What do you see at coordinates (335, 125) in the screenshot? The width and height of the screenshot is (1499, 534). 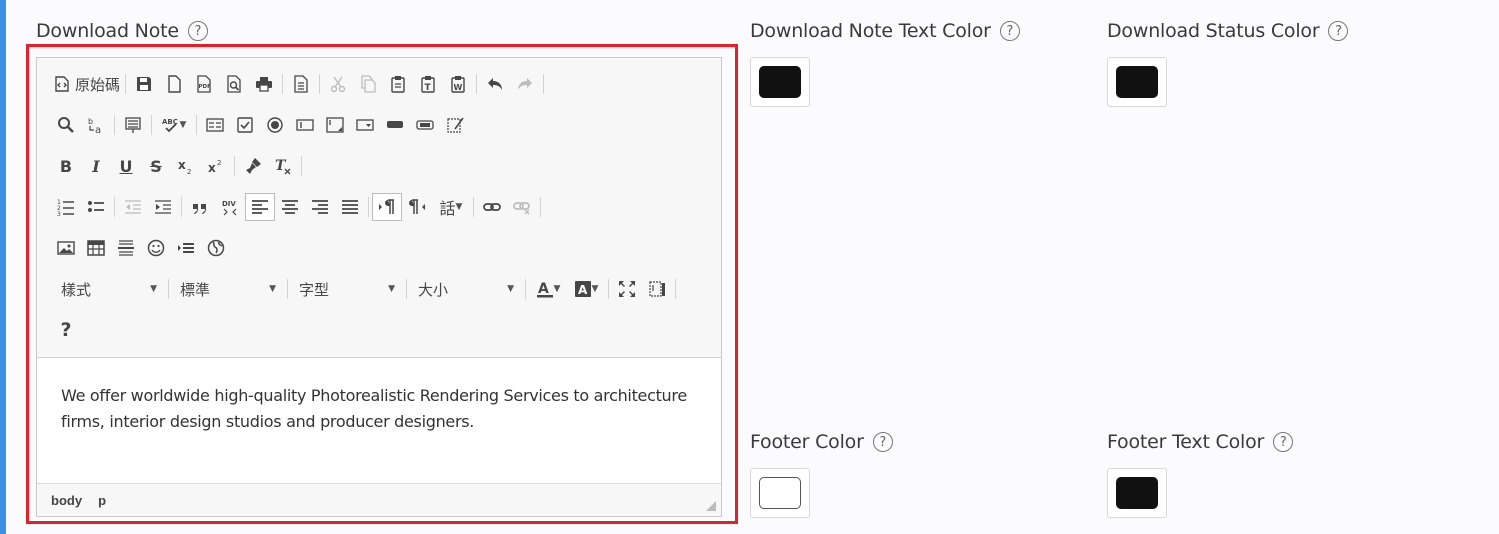 I see `textarea-button` at bounding box center [335, 125].